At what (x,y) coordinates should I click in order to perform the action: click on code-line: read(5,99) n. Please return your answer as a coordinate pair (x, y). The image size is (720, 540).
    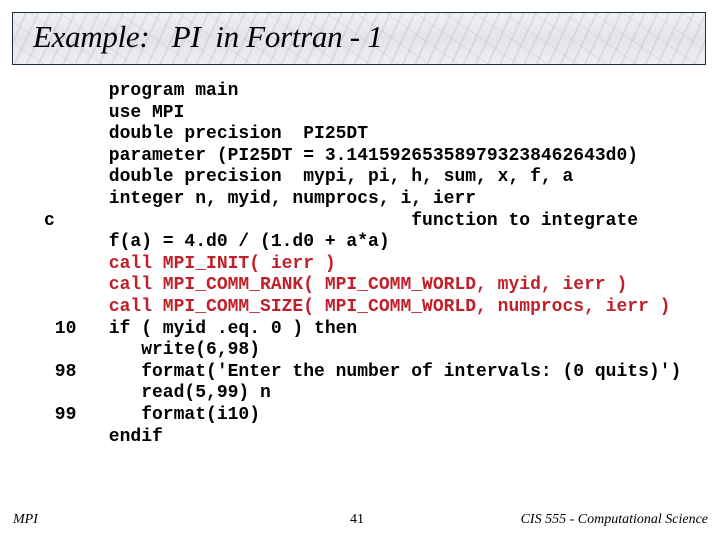
    Looking at the image, I should click on (362, 394).